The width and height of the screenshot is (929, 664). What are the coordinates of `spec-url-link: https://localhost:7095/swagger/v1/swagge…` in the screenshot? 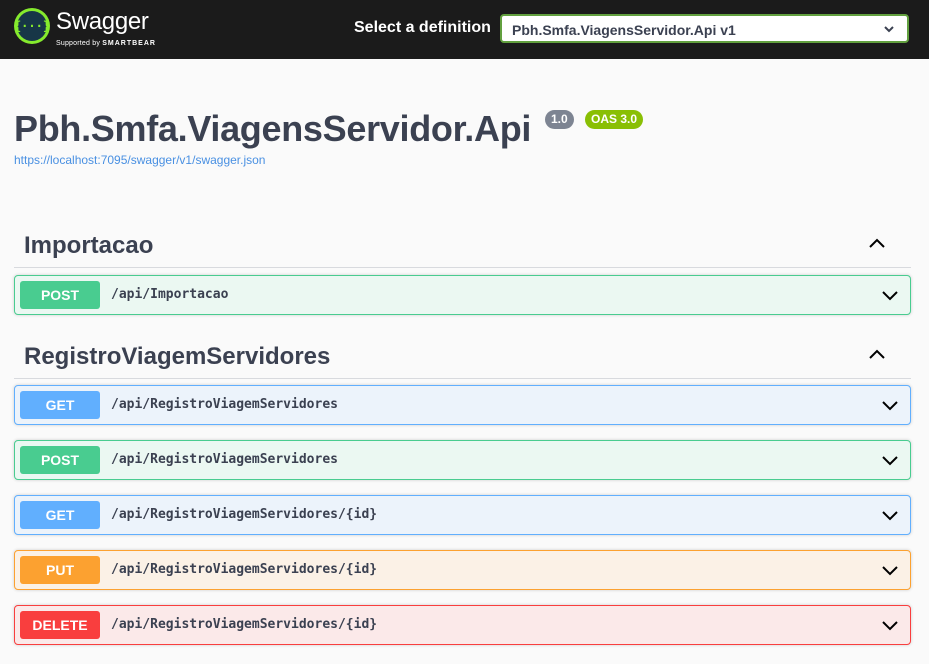 It's located at (139, 160).